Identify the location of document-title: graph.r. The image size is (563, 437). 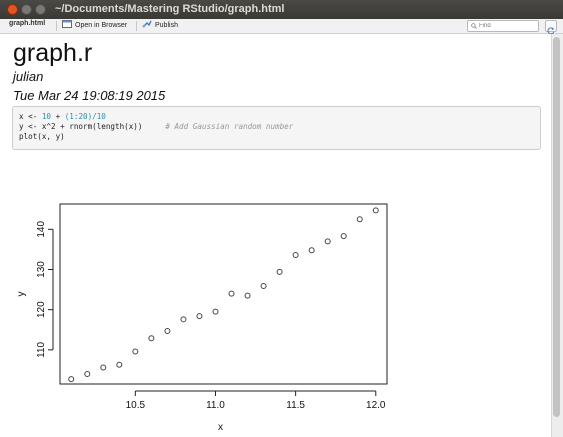
(53, 53).